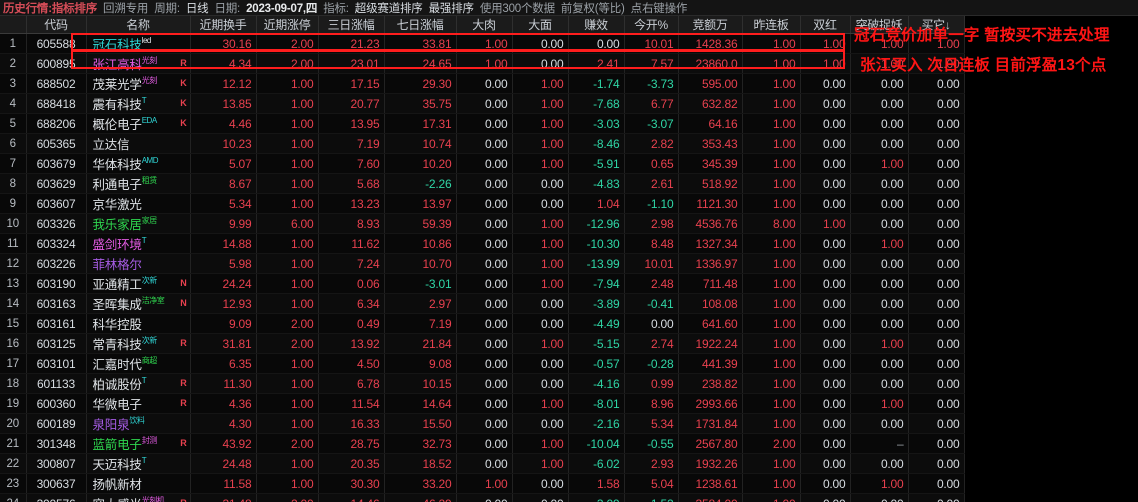 Image resolution: width=1138 pixels, height=502 pixels. What do you see at coordinates (351, 25) in the screenshot?
I see `column-header-d3: 三日涨幅` at bounding box center [351, 25].